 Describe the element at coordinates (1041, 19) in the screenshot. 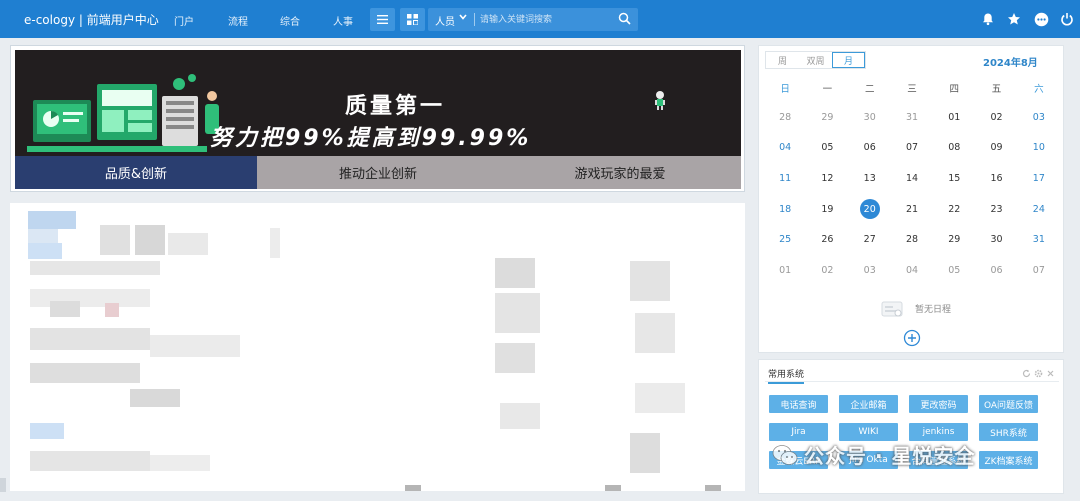

I see `more-button` at that location.